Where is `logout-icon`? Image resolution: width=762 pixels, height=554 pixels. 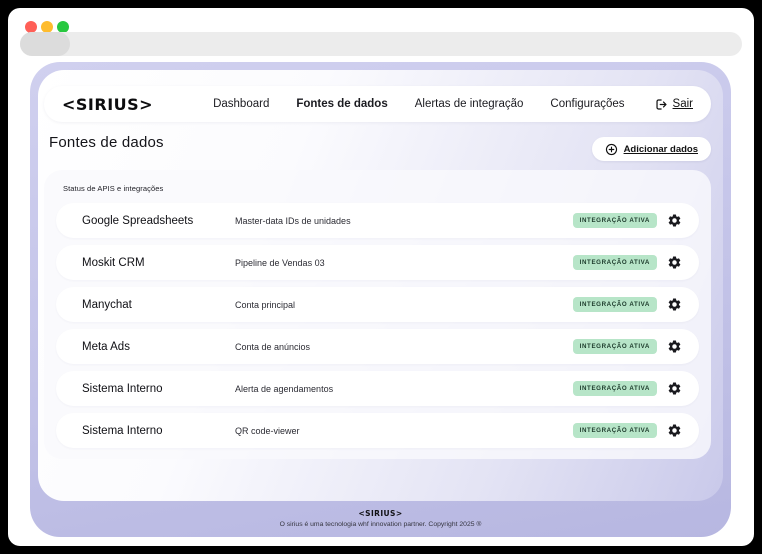 logout-icon is located at coordinates (661, 104).